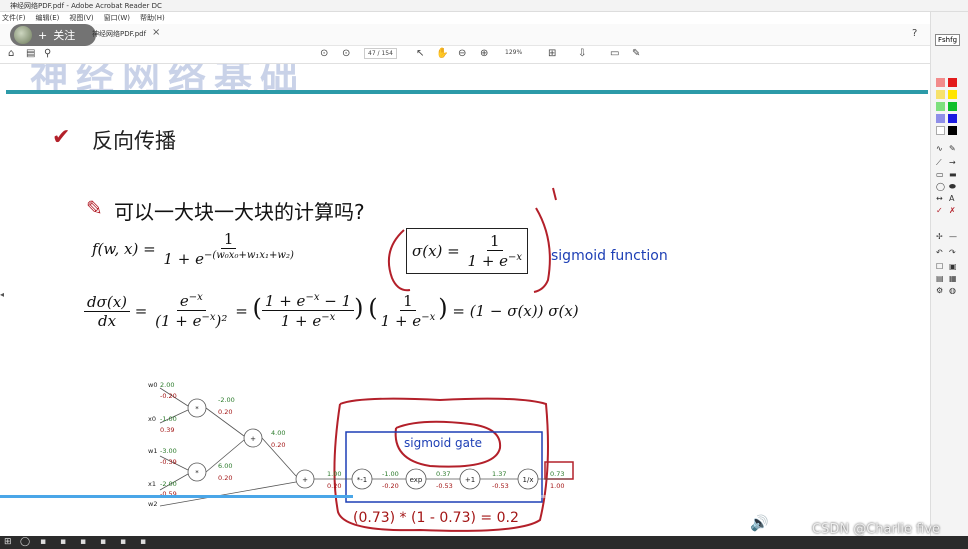 The width and height of the screenshot is (968, 549). I want to click on next-icon: ⏭, so click(98, 520).